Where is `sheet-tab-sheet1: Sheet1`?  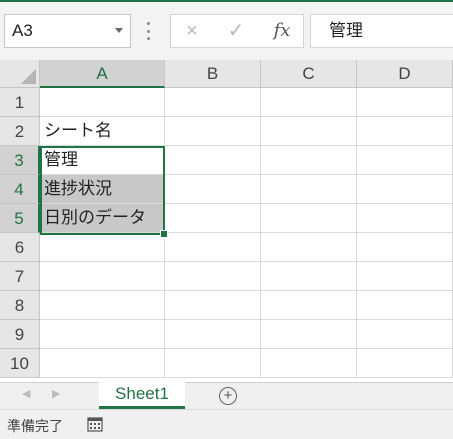
sheet-tab-sheet1: Sheet1 is located at coordinates (142, 395).